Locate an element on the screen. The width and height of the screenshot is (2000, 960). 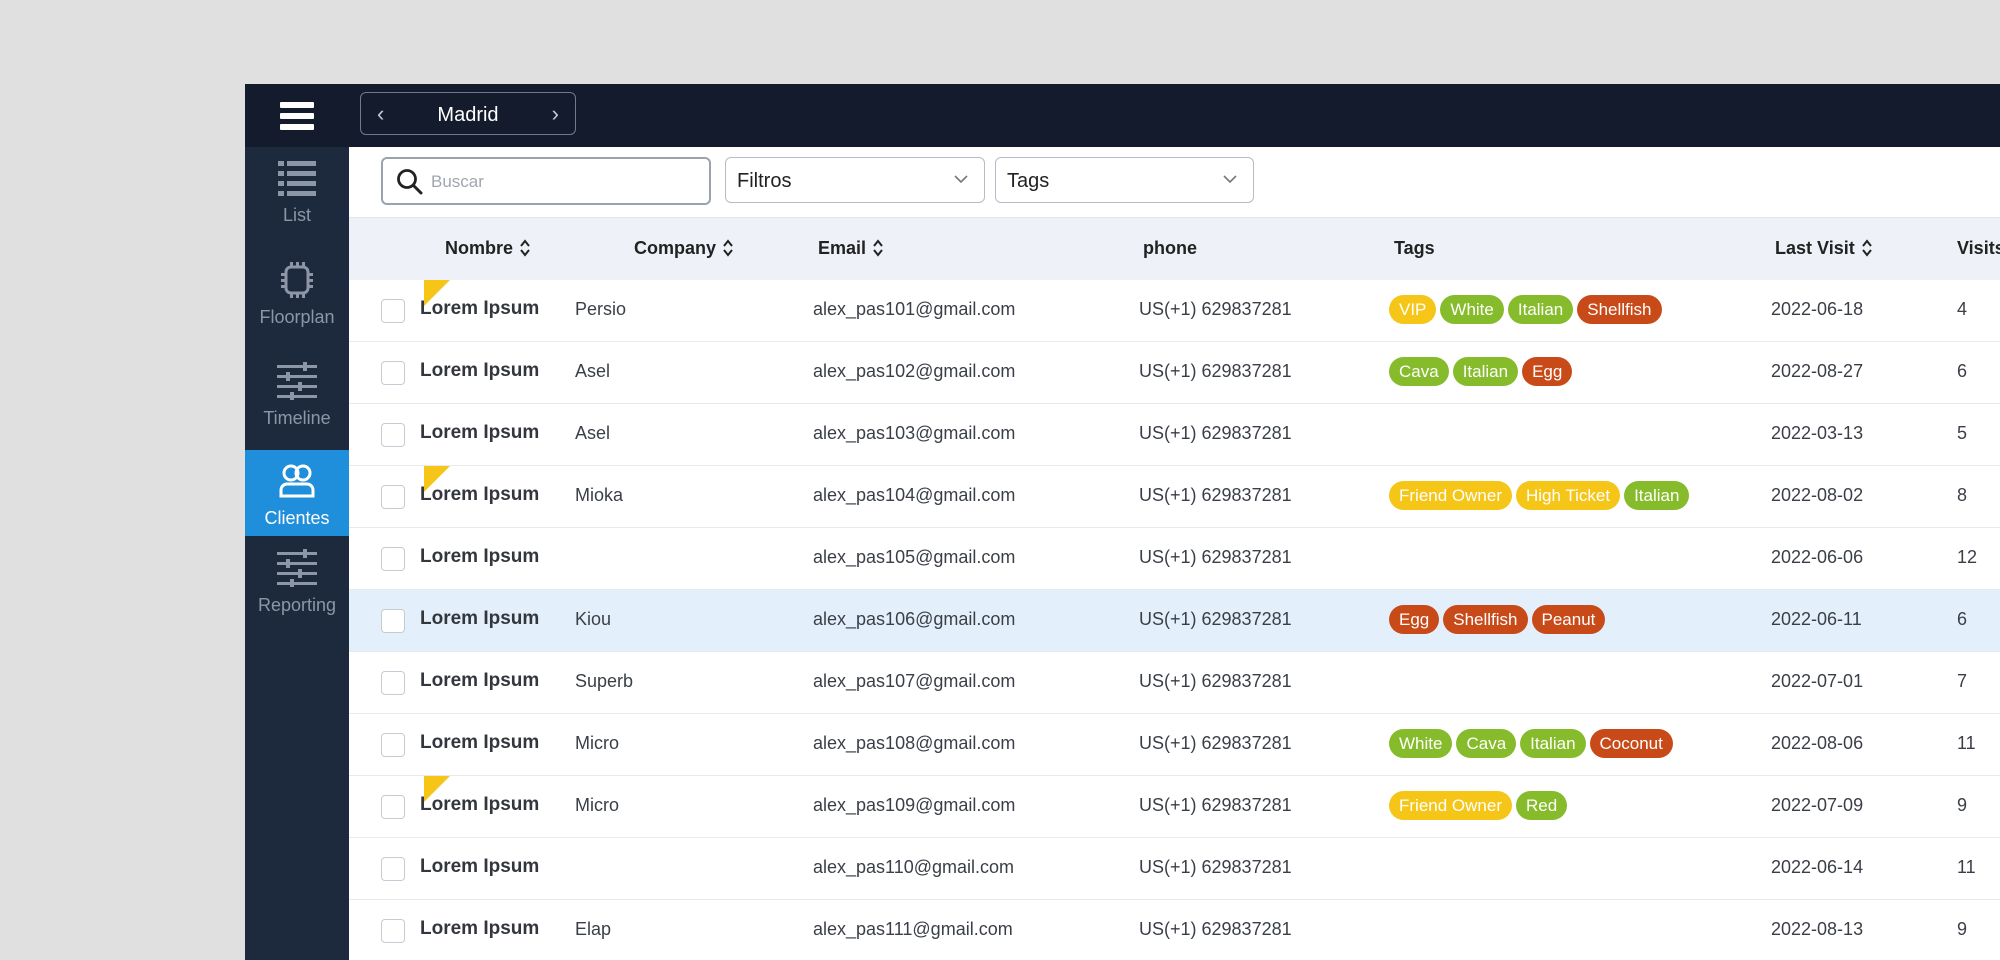
column-header-phone: phone is located at coordinates (1170, 248).